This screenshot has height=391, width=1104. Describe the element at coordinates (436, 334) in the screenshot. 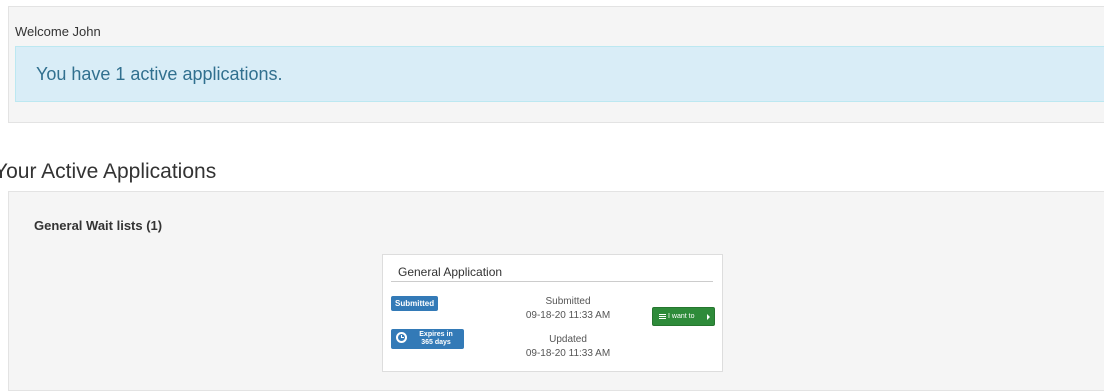

I see `expires-line-1: Expires in` at that location.